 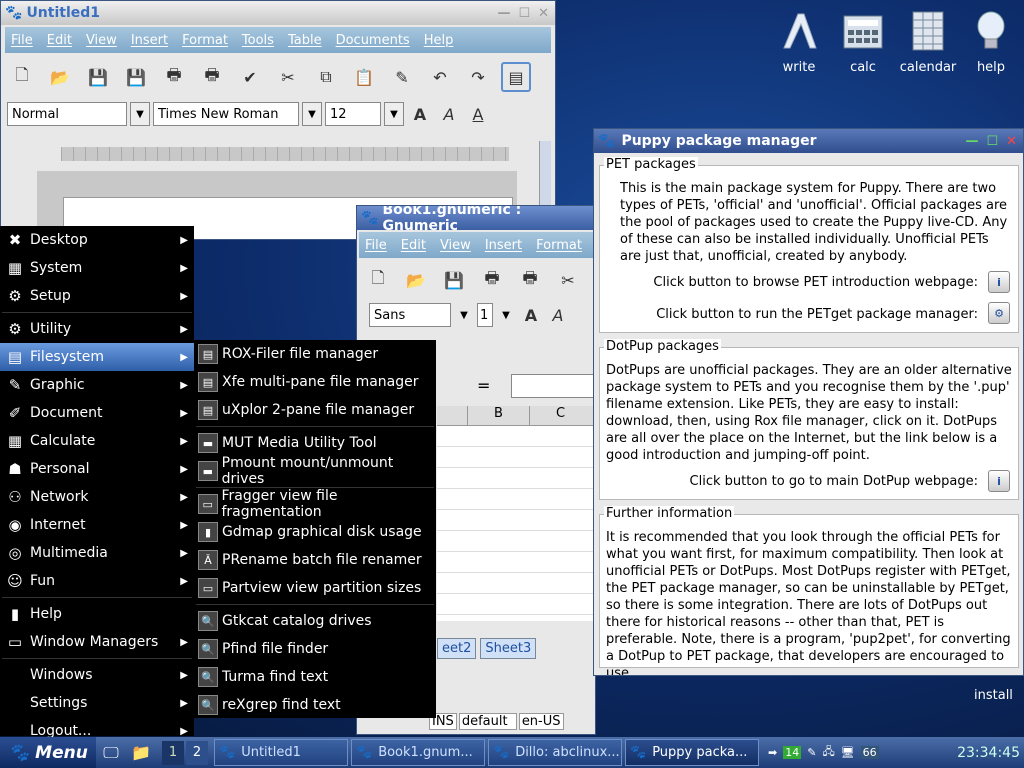 I want to click on menu-item-fun: ☺ Fun ▶, so click(x=97, y=581).